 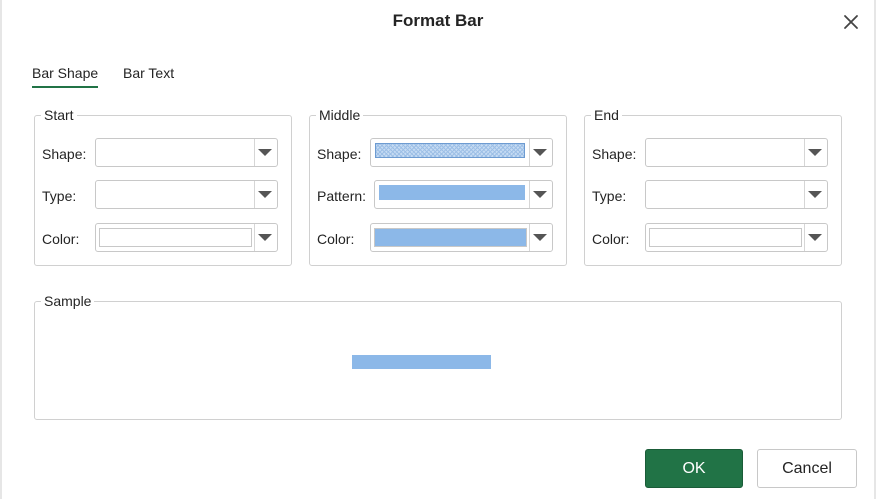 What do you see at coordinates (68, 301) in the screenshot?
I see `sample-legend: Sample` at bounding box center [68, 301].